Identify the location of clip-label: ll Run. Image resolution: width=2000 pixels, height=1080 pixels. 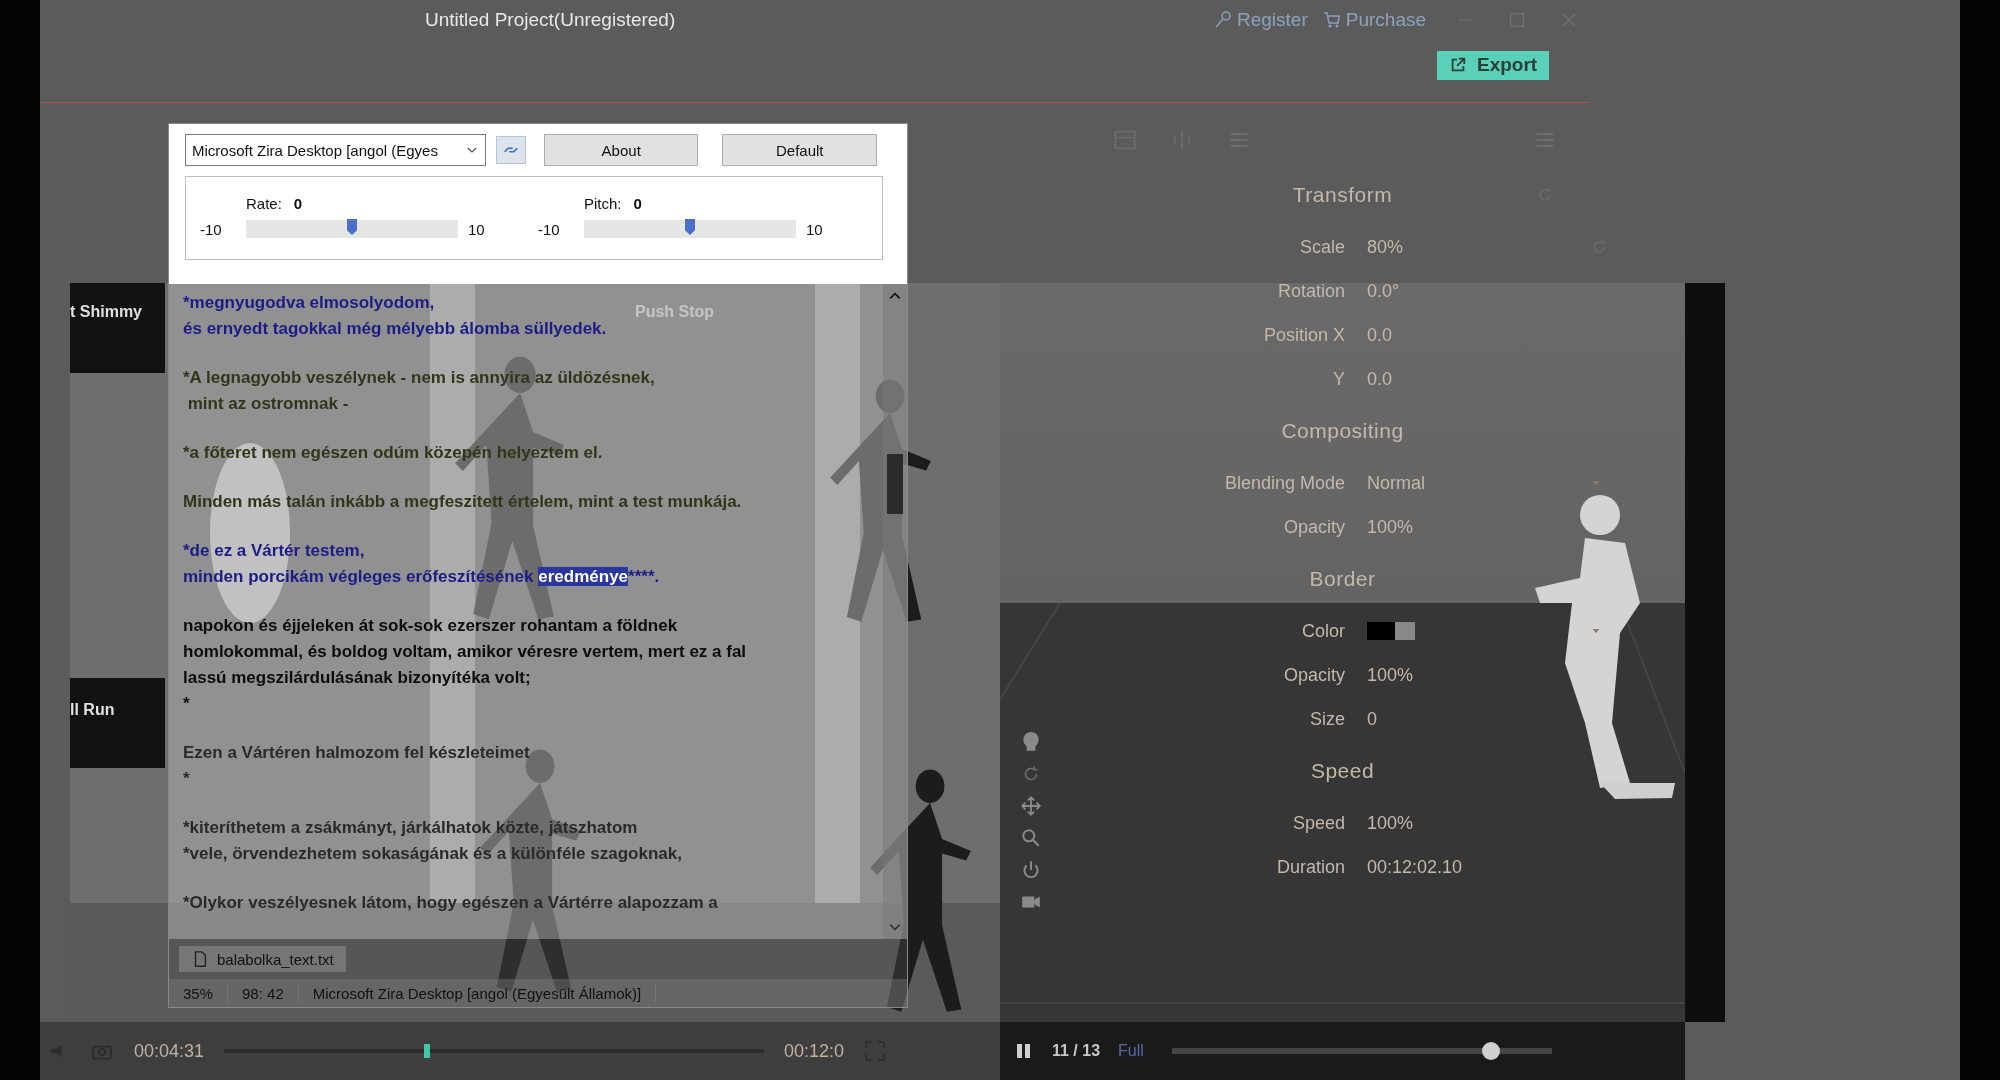
(92, 710).